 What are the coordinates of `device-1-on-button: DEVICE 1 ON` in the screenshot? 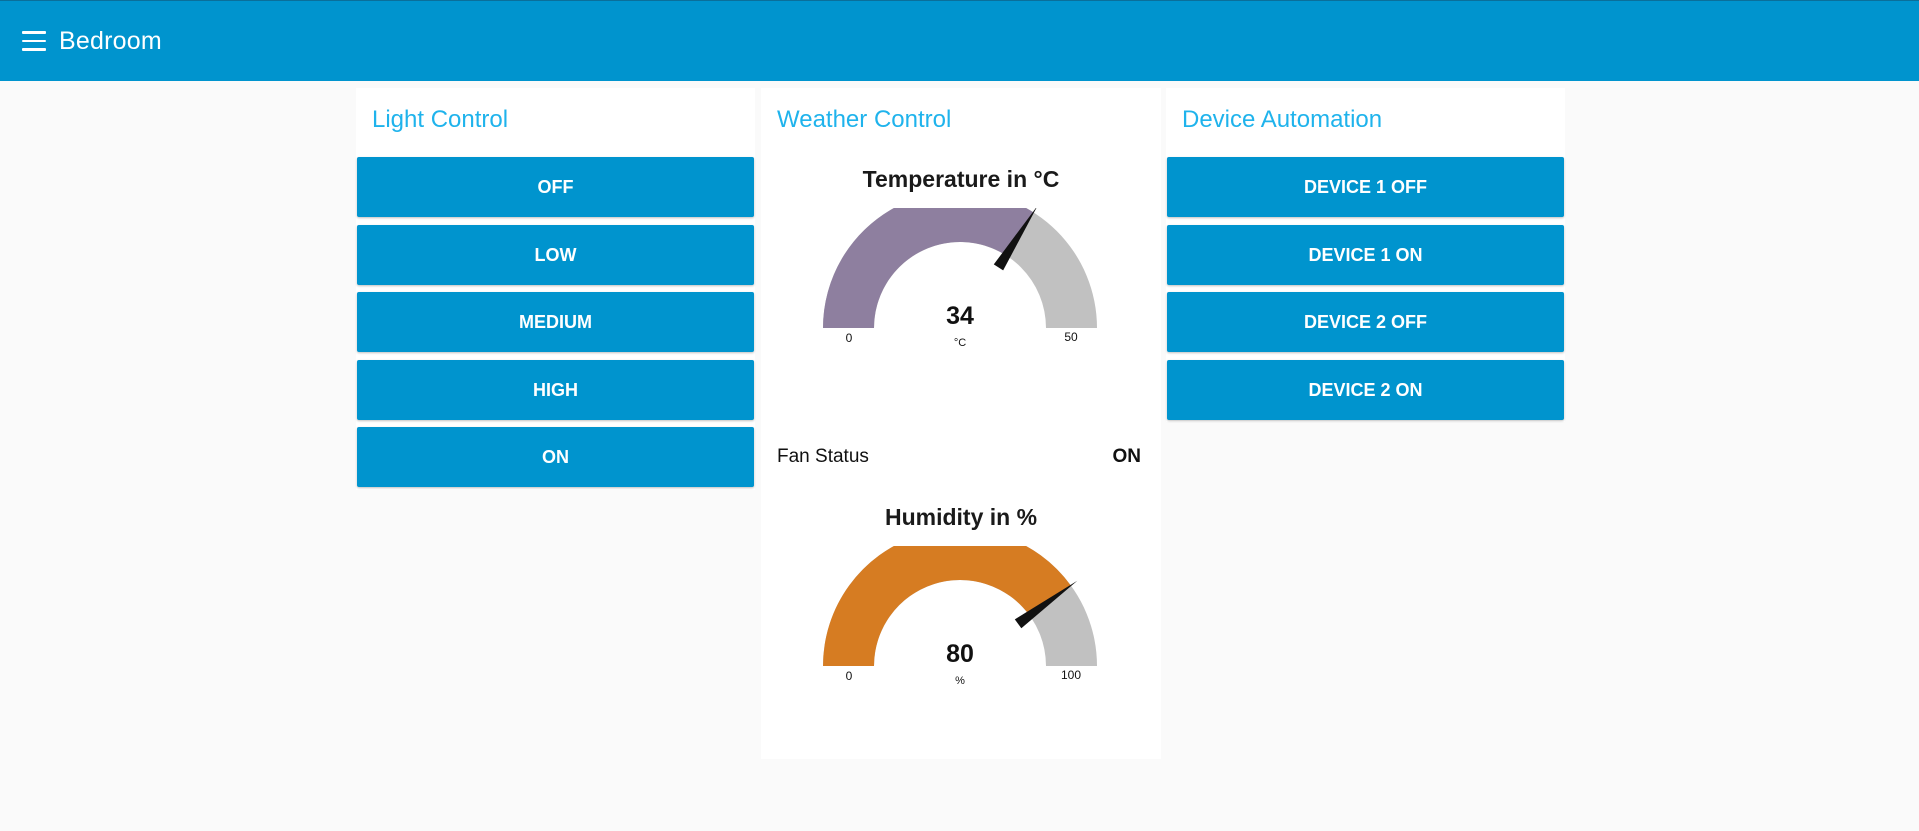 It's located at (1365, 255).